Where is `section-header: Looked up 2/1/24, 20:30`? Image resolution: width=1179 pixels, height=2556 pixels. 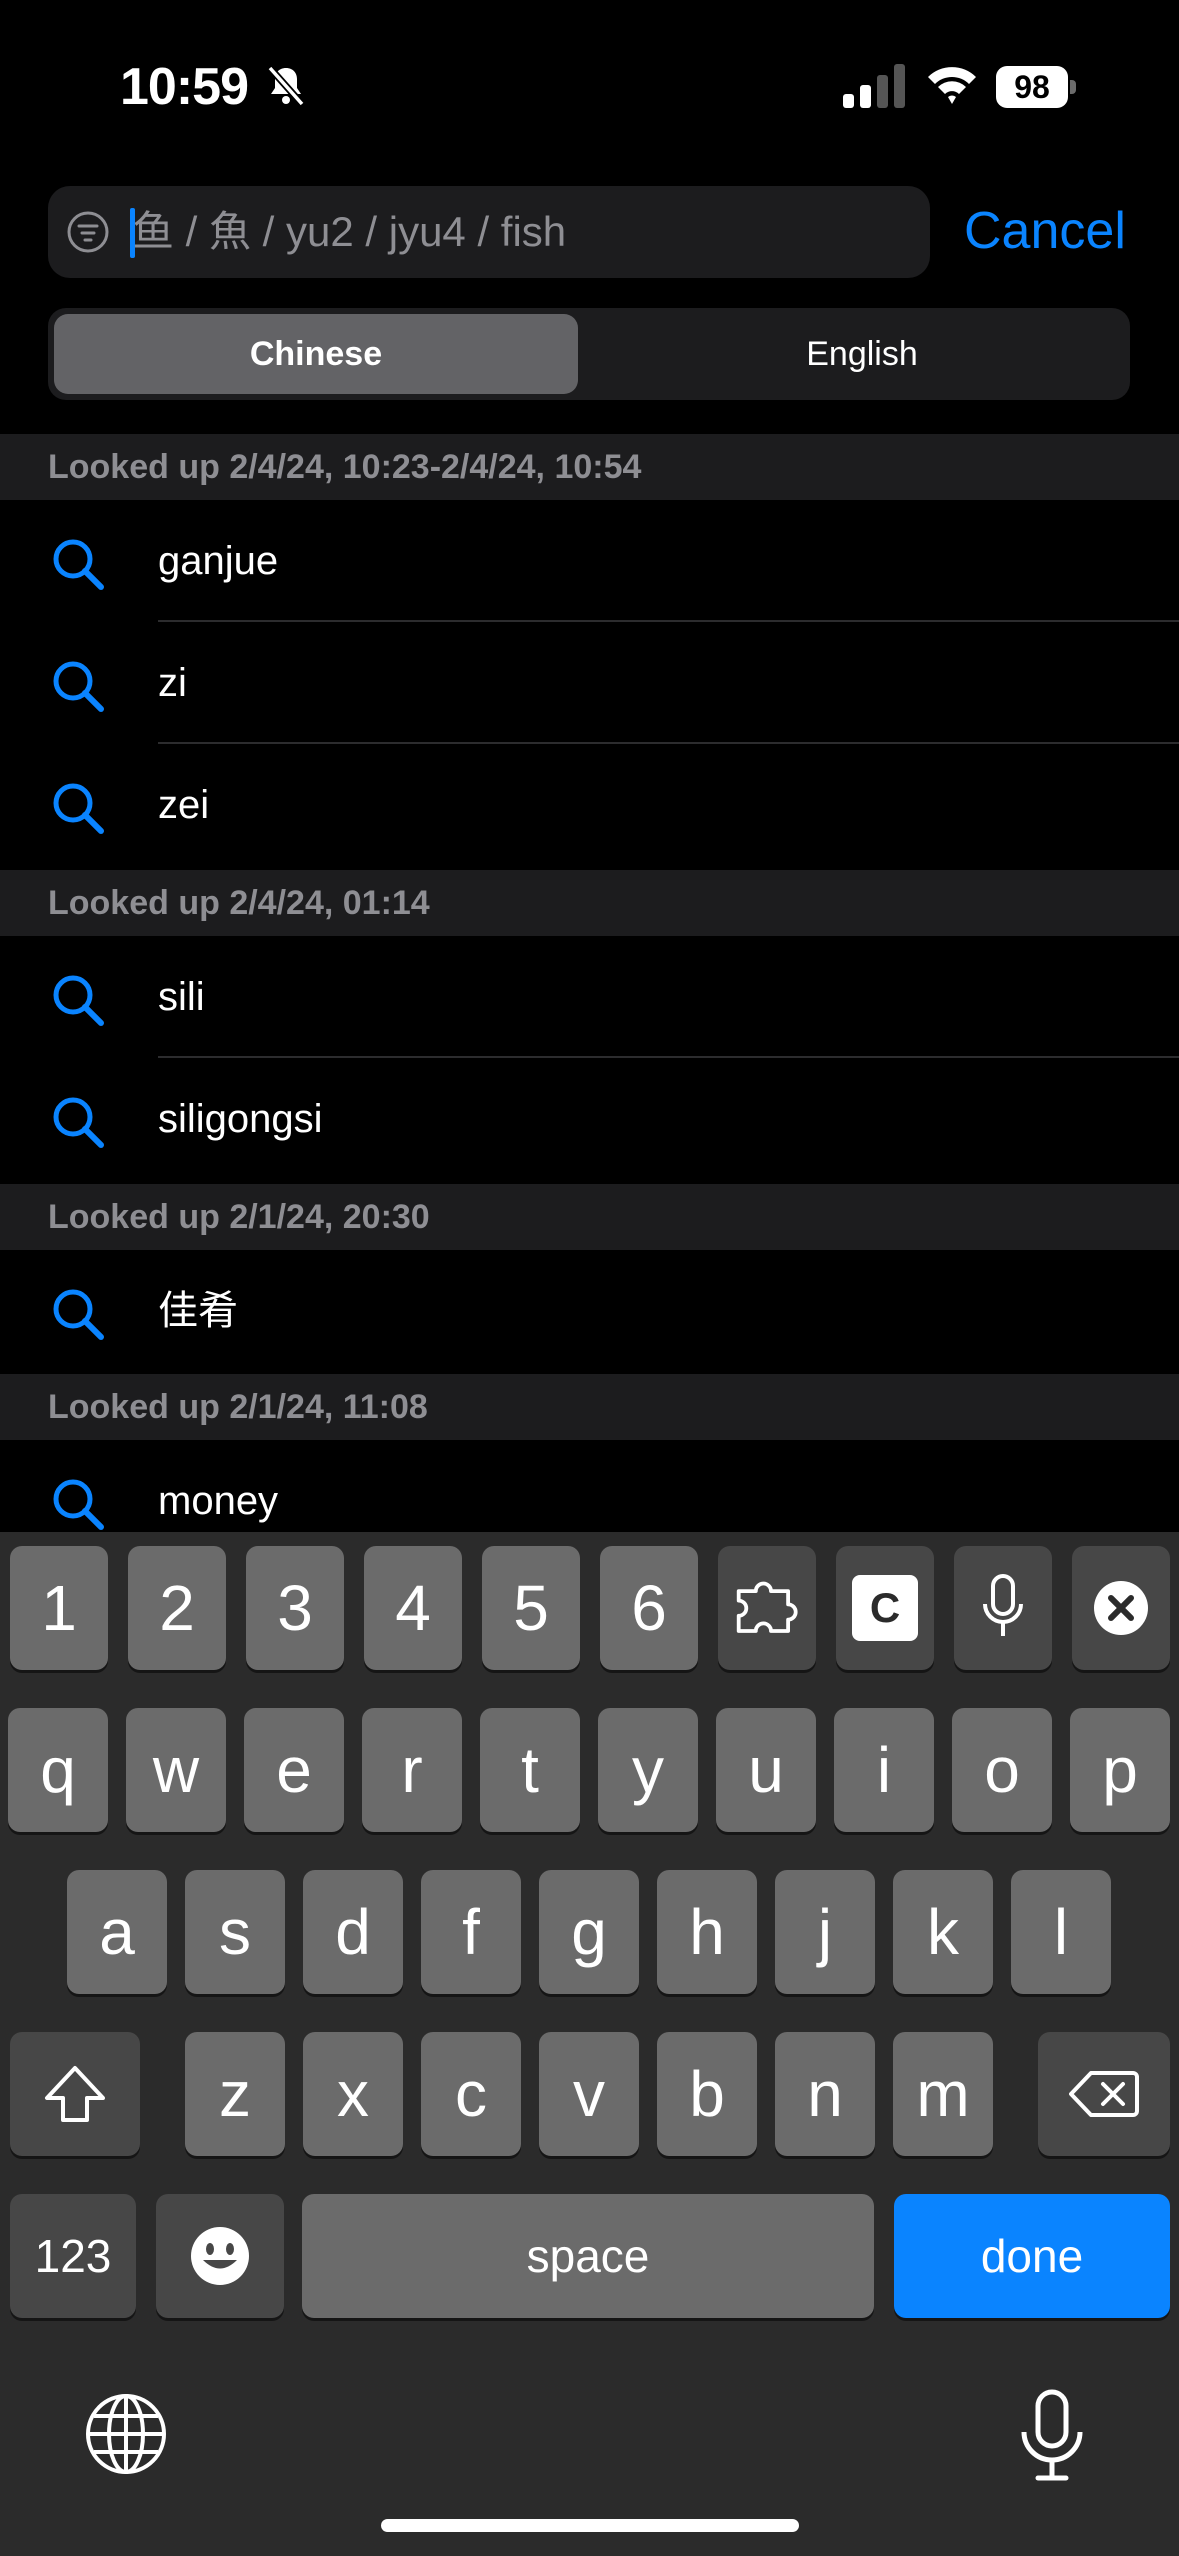 section-header: Looked up 2/1/24, 20:30 is located at coordinates (589, 1217).